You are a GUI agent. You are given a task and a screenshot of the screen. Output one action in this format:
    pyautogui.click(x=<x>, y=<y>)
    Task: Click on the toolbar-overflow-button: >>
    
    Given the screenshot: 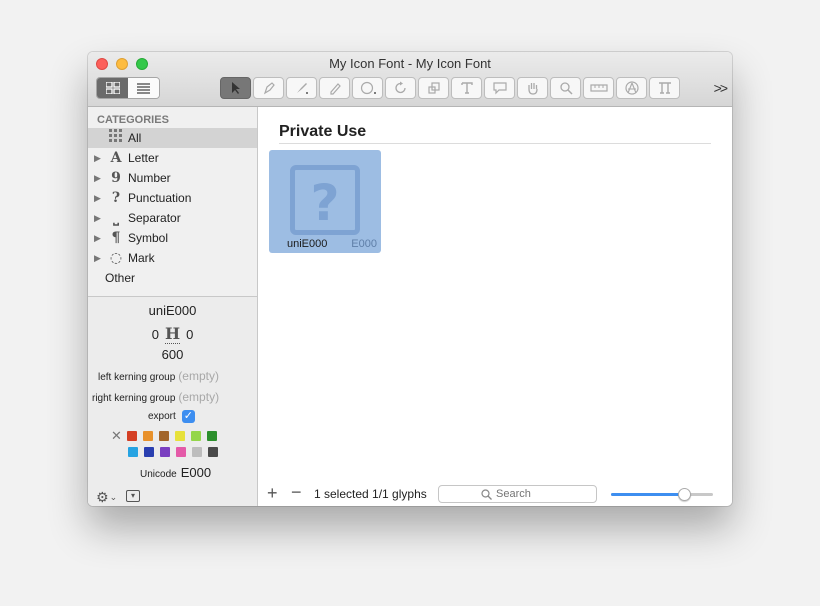 What is the action you would take?
    pyautogui.click(x=721, y=88)
    